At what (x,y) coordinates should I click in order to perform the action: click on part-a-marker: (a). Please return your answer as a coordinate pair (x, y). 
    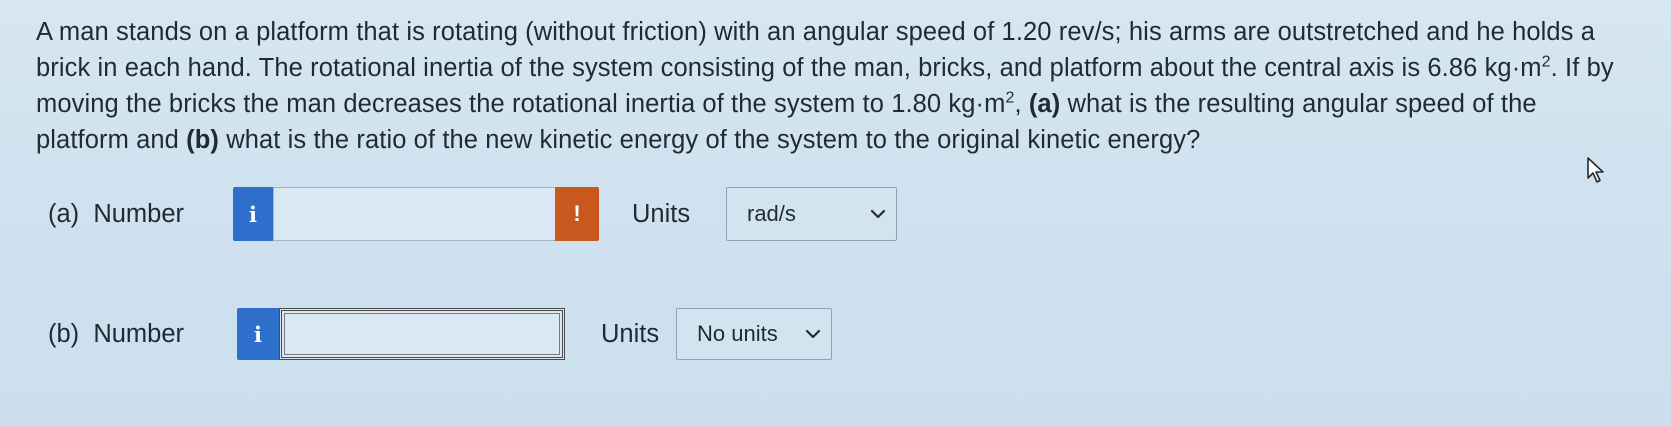
    Looking at the image, I should click on (1044, 104).